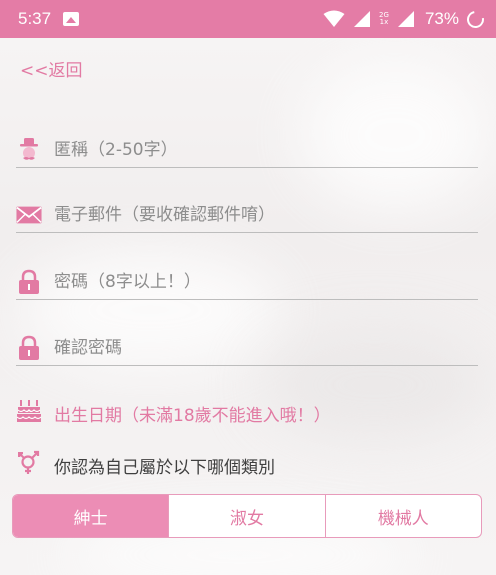  Describe the element at coordinates (29, 150) in the screenshot. I see `gentleman-icon` at that location.